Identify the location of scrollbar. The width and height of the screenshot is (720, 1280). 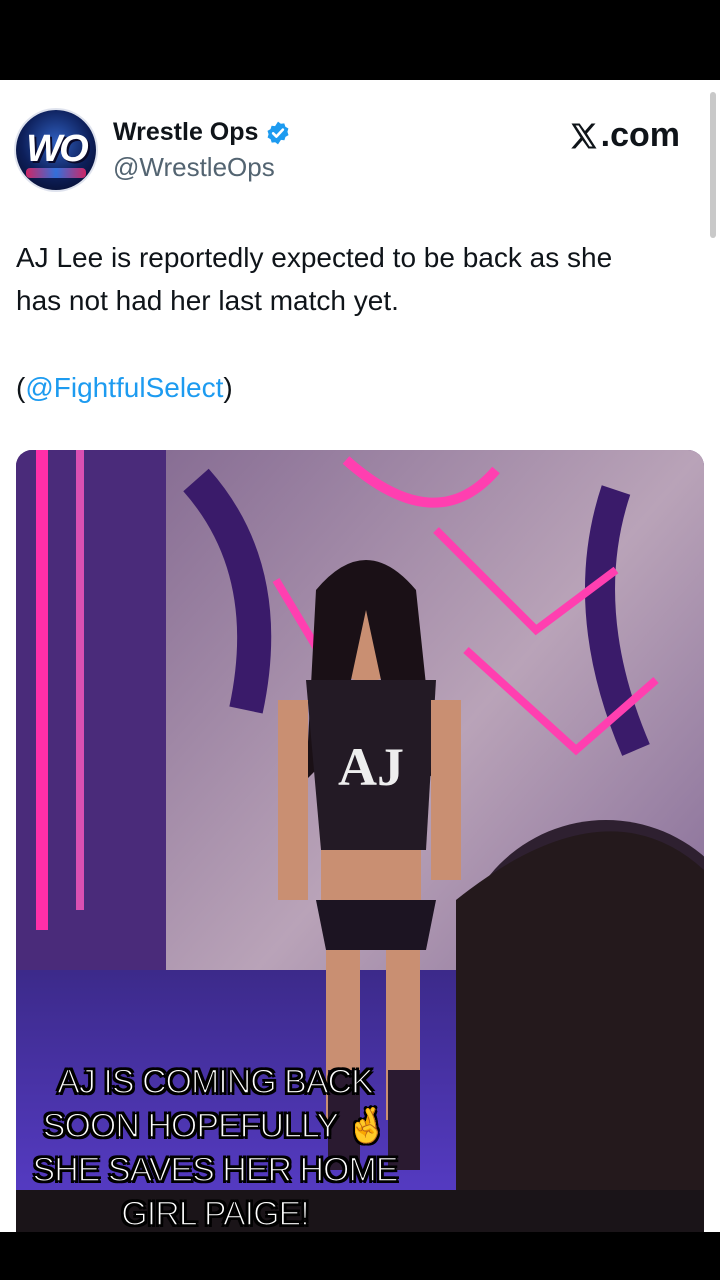
(713, 165).